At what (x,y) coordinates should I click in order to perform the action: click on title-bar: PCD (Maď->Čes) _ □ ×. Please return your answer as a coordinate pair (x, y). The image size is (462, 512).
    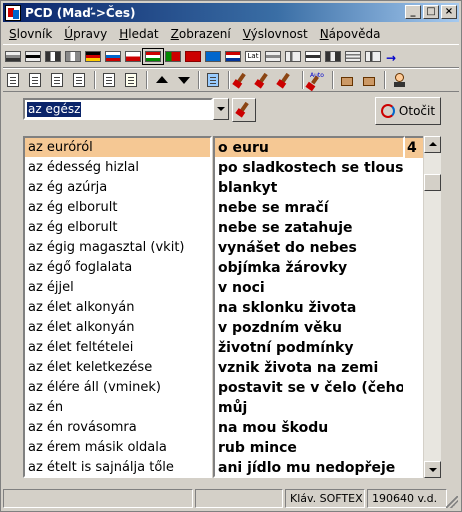
    Looking at the image, I should click on (231, 12).